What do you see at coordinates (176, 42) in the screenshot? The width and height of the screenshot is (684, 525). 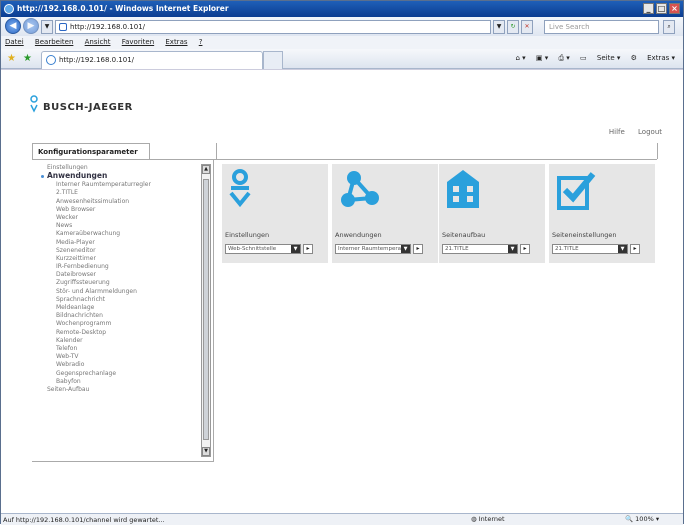 I see `menu-tools: Extras` at bounding box center [176, 42].